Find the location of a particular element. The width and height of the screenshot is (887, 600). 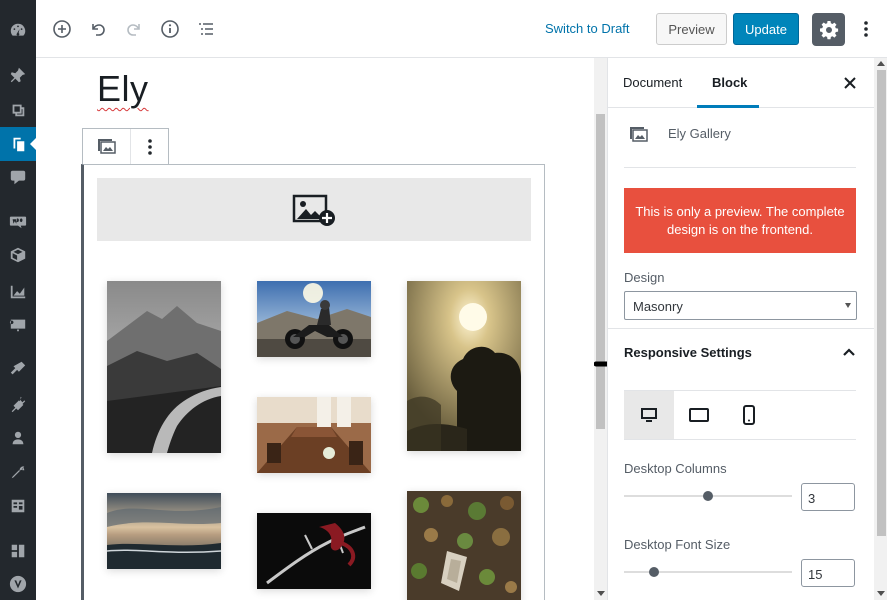

design-select-value: Masonry is located at coordinates (658, 306).